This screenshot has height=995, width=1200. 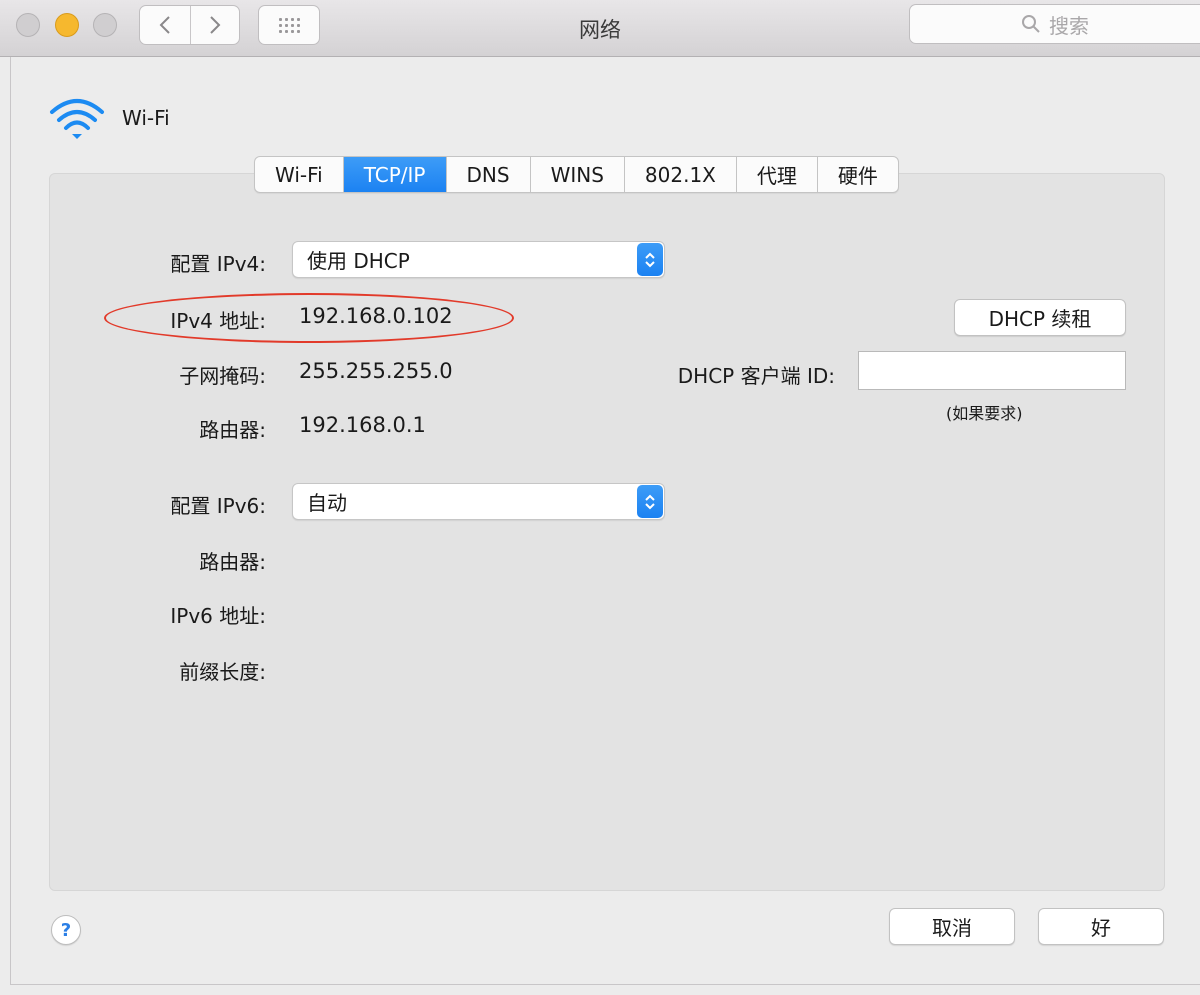 I want to click on tab-tcpip: TCP/IP, so click(x=394, y=174).